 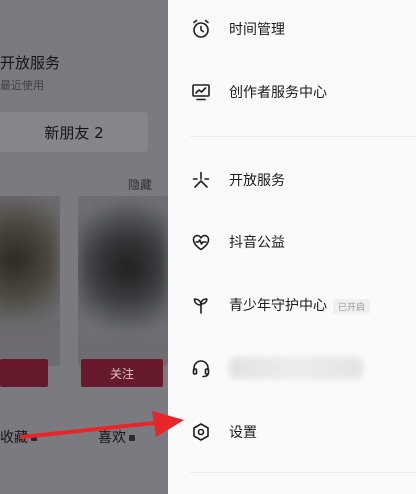 I want to click on section-title: 开放服务, so click(x=30, y=63).